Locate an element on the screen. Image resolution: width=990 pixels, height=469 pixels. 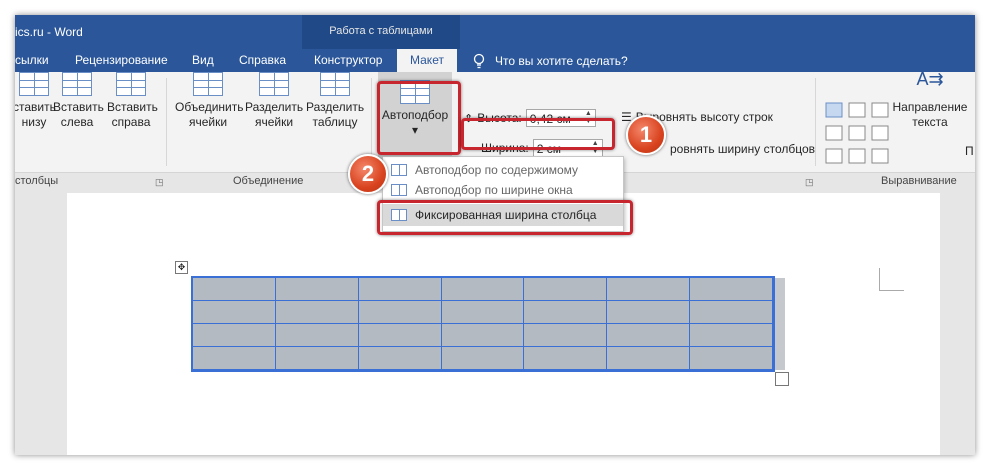
insert-right-icon is located at coordinates (131, 84).